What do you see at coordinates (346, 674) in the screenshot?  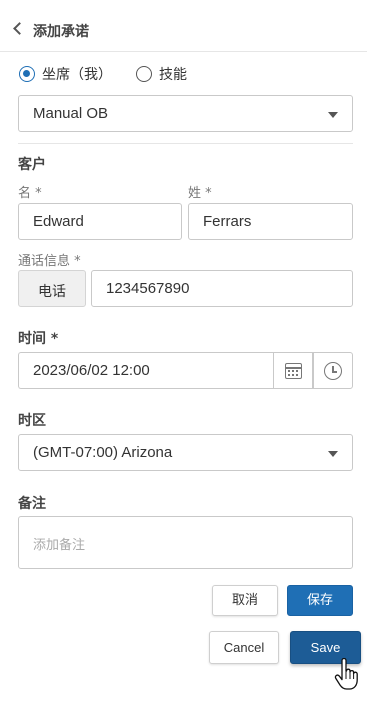 I see `hand-cursor-icon` at bounding box center [346, 674].